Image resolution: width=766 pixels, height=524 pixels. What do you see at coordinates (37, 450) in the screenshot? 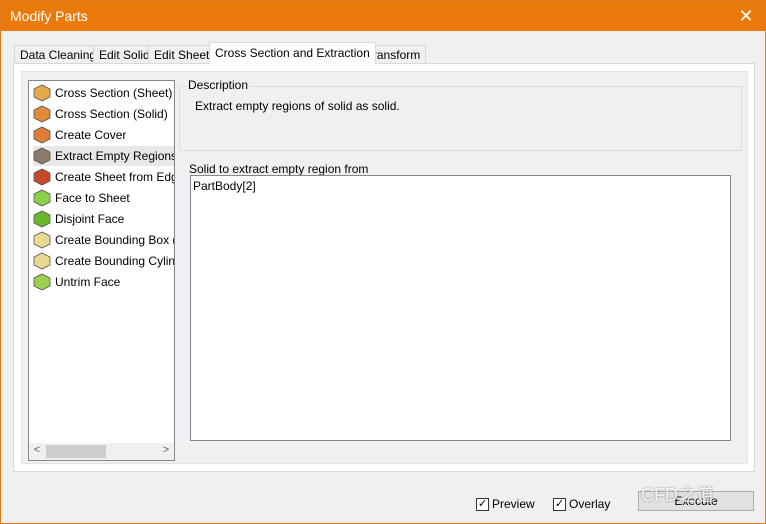
I see `scroll-left-icon: <` at bounding box center [37, 450].